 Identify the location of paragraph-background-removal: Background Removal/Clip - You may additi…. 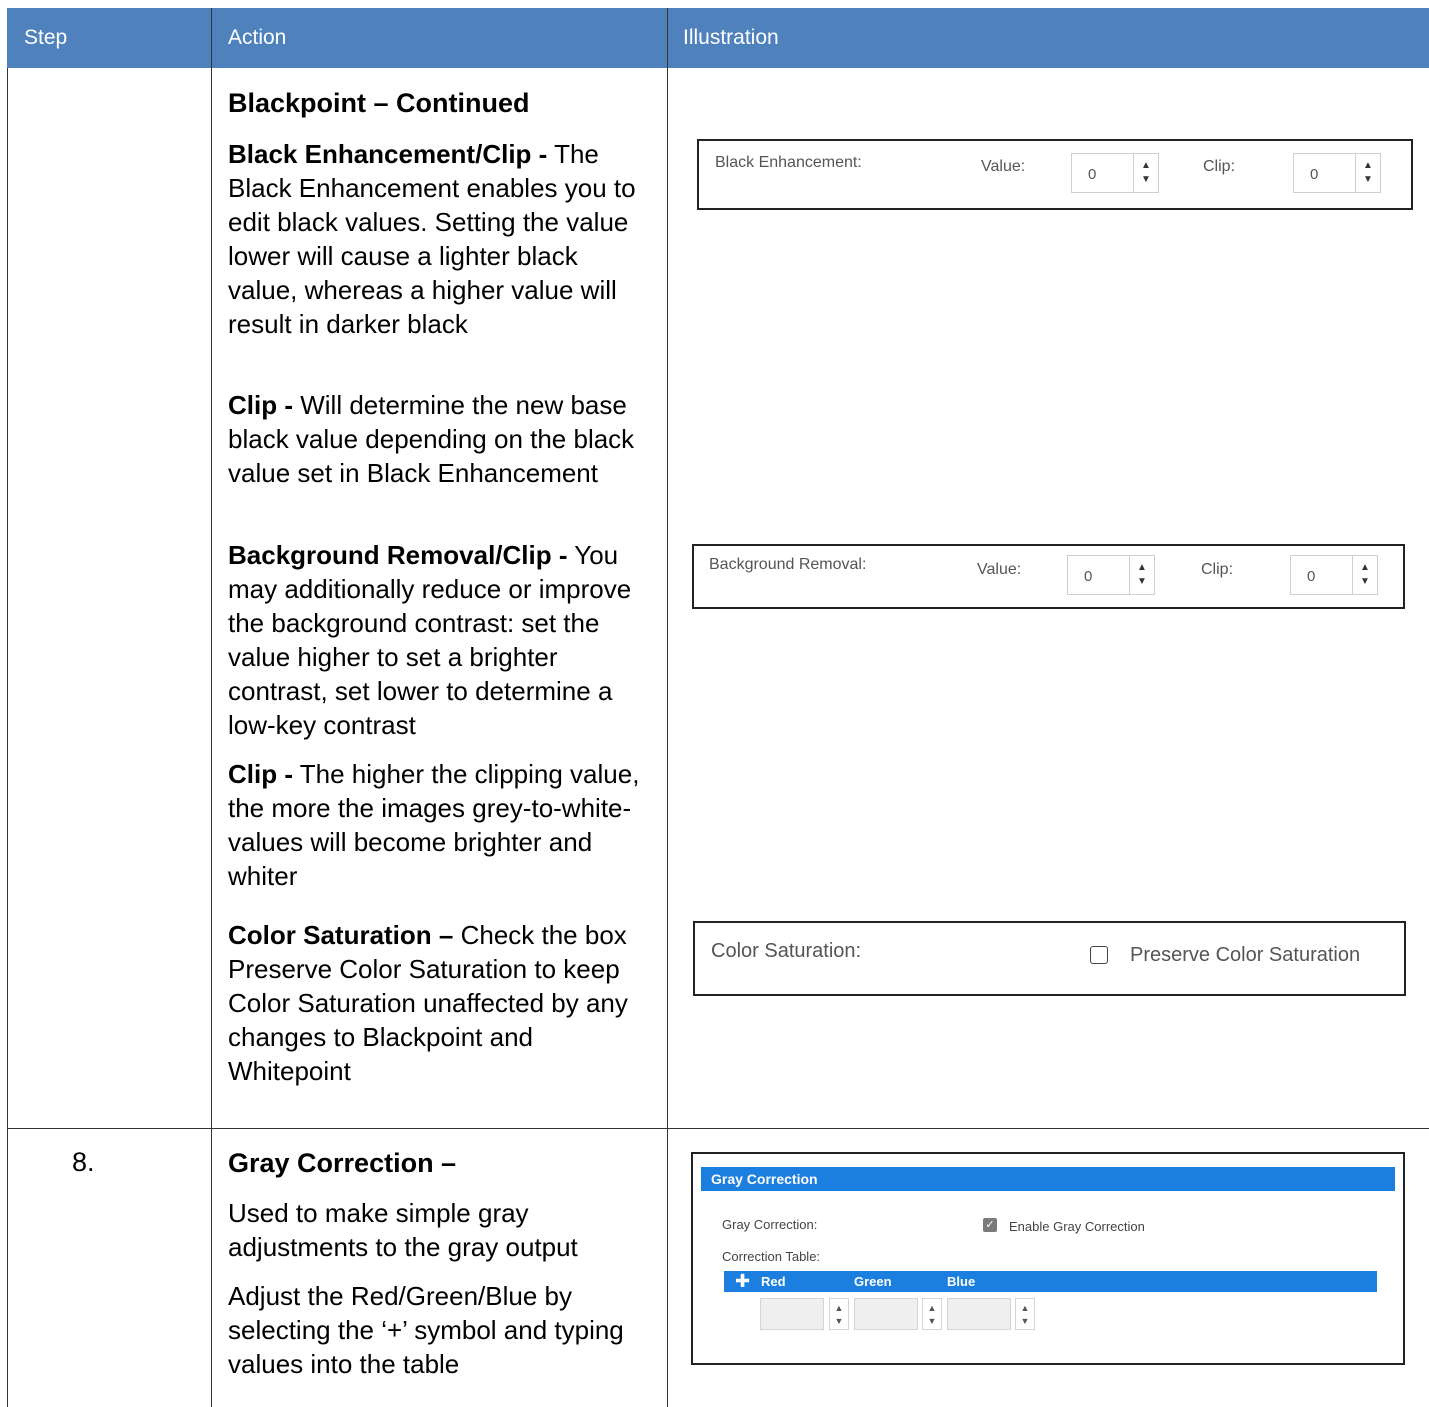
(440, 640).